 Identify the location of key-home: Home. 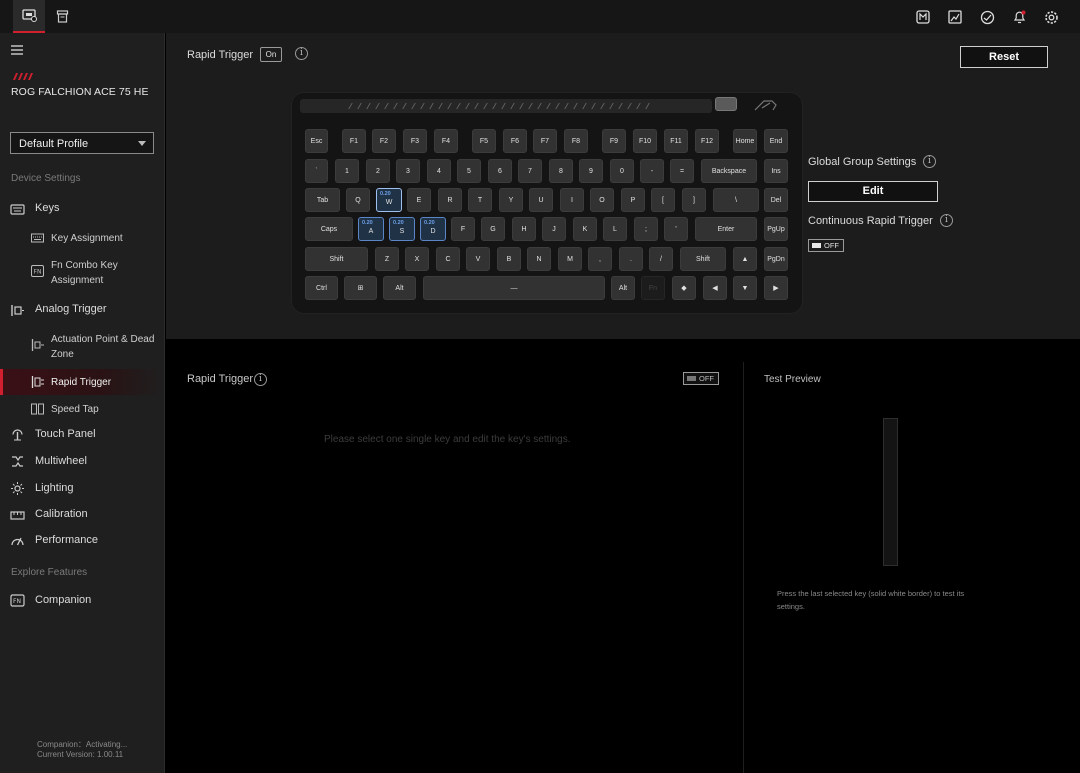
(745, 141).